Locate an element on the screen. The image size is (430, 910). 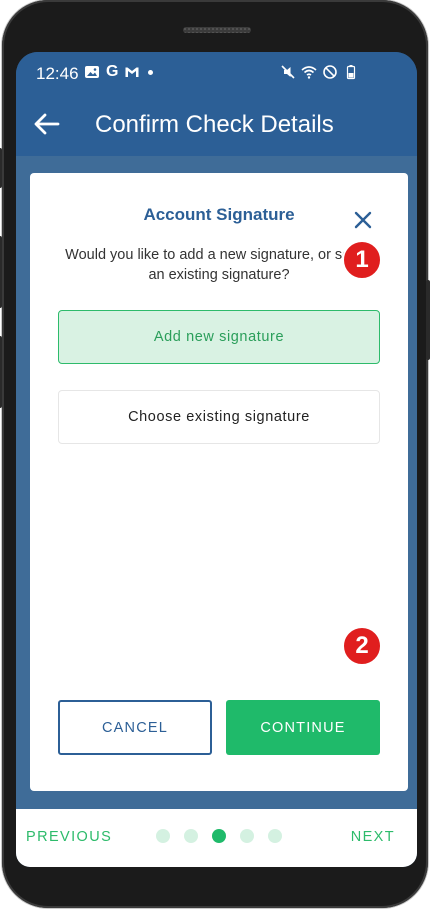
mute-icon is located at coordinates (288, 72).